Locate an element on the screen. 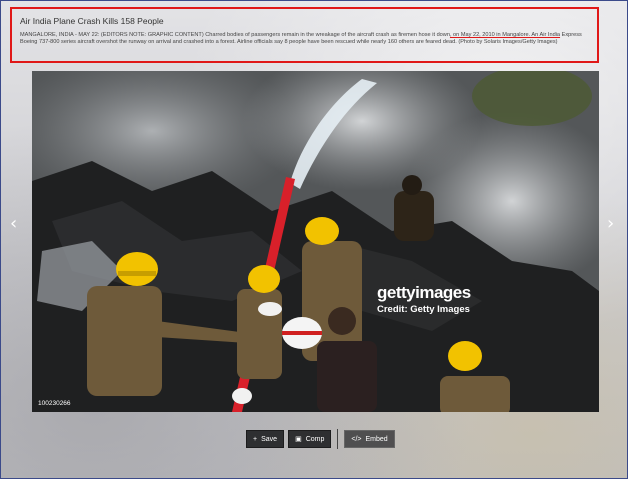 The image size is (628, 479). code-icon: </> is located at coordinates (356, 439).